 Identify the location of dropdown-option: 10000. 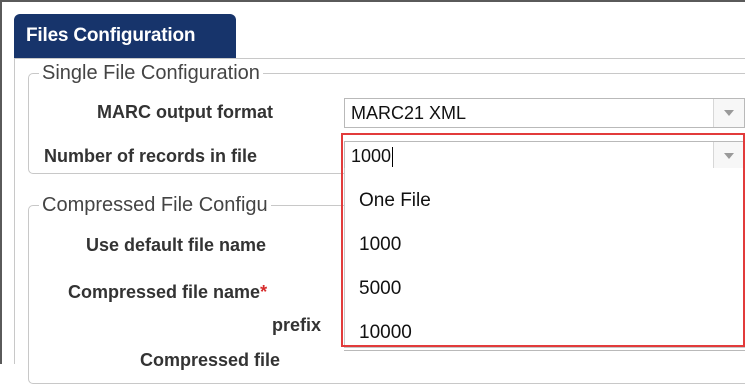
(385, 333).